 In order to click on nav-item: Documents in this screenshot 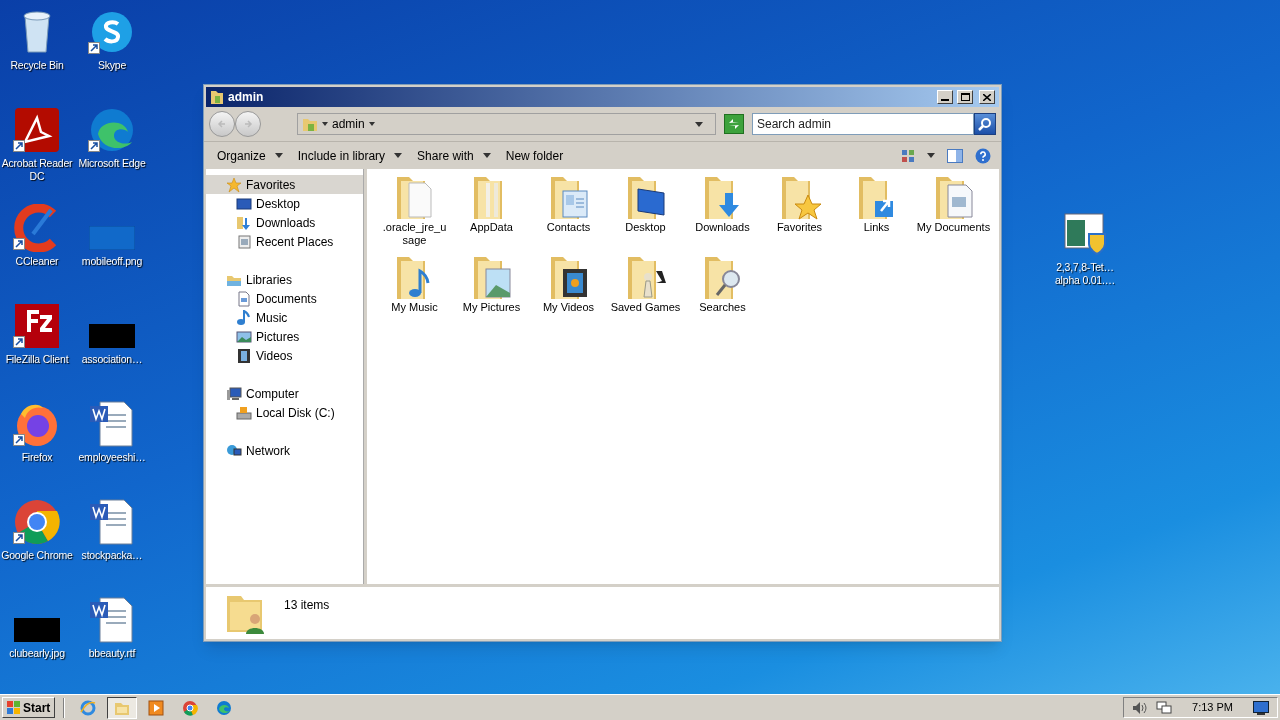, I will do `click(284, 298)`.